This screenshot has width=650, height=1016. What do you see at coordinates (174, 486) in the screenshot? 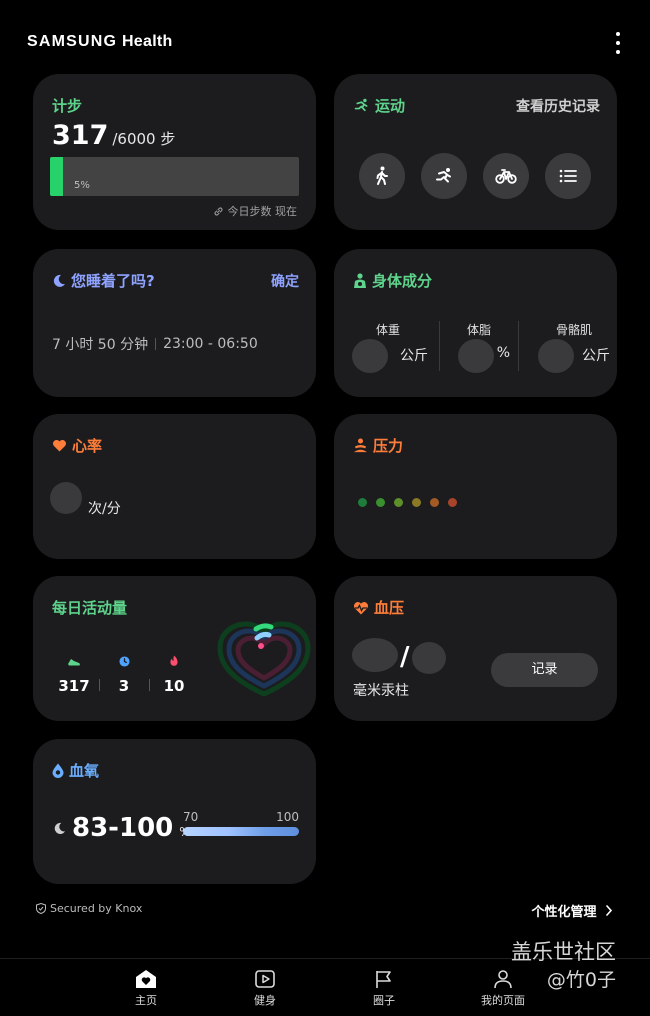
I see `heart-rate-card: 心率 次/分` at bounding box center [174, 486].